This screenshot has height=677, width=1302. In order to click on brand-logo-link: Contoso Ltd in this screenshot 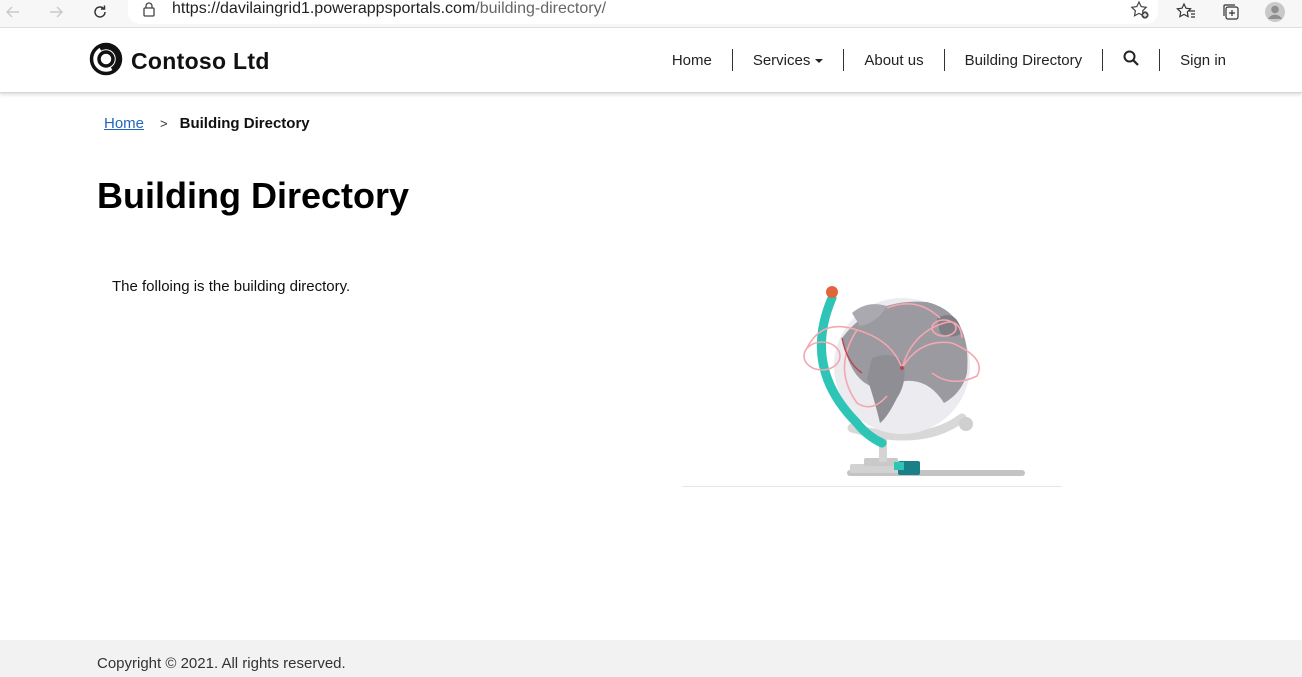, I will do `click(179, 61)`.